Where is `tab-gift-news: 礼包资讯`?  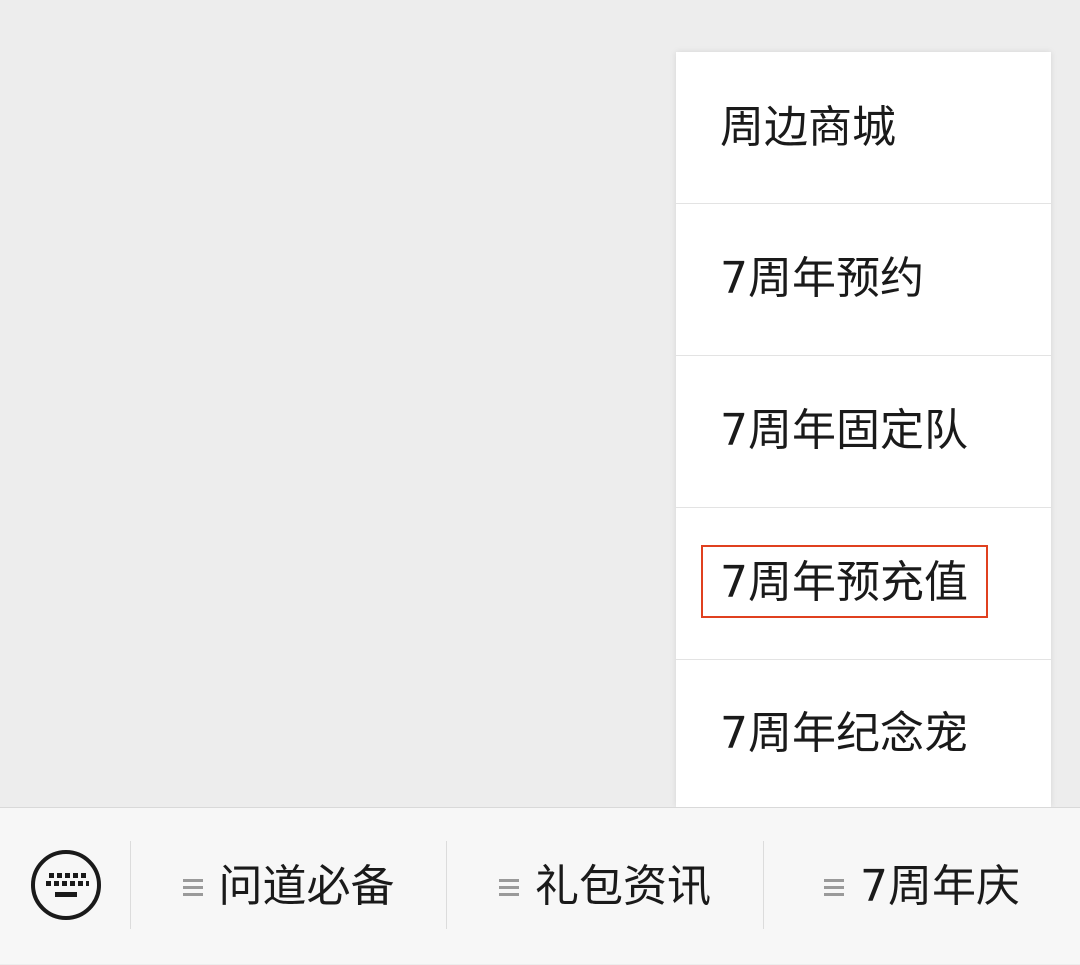 tab-gift-news: 礼包资讯 is located at coordinates (605, 886).